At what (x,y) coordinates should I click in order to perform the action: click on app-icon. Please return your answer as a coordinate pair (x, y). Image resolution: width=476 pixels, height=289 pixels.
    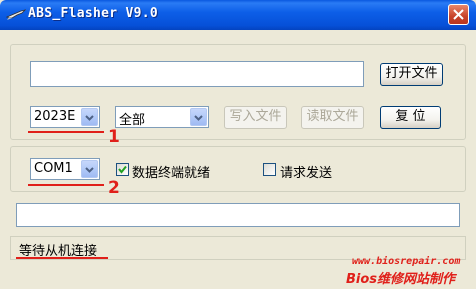
    Looking at the image, I should click on (16, 14).